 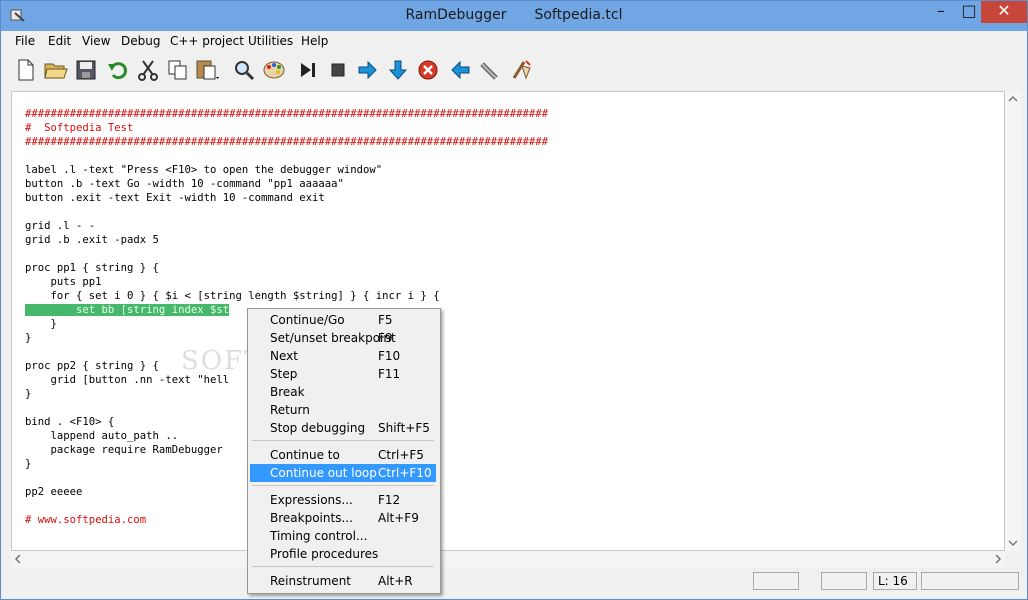 I want to click on open-folder-icon, so click(x=56, y=70).